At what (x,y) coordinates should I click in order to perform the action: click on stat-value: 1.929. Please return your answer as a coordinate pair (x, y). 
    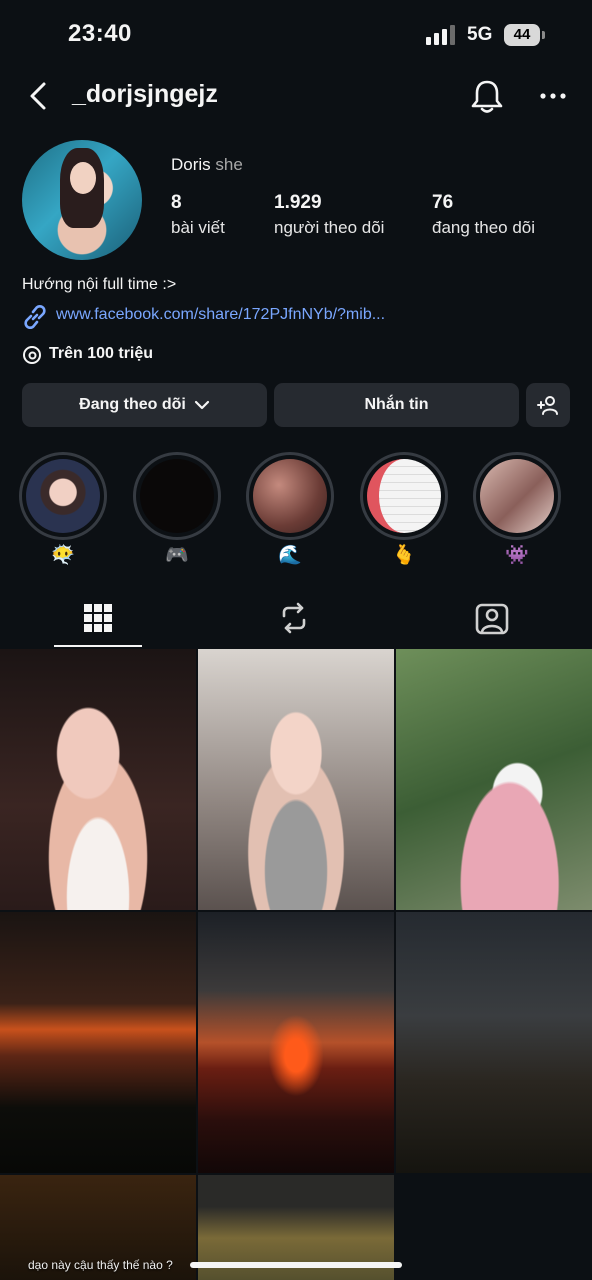
    Looking at the image, I should click on (298, 202).